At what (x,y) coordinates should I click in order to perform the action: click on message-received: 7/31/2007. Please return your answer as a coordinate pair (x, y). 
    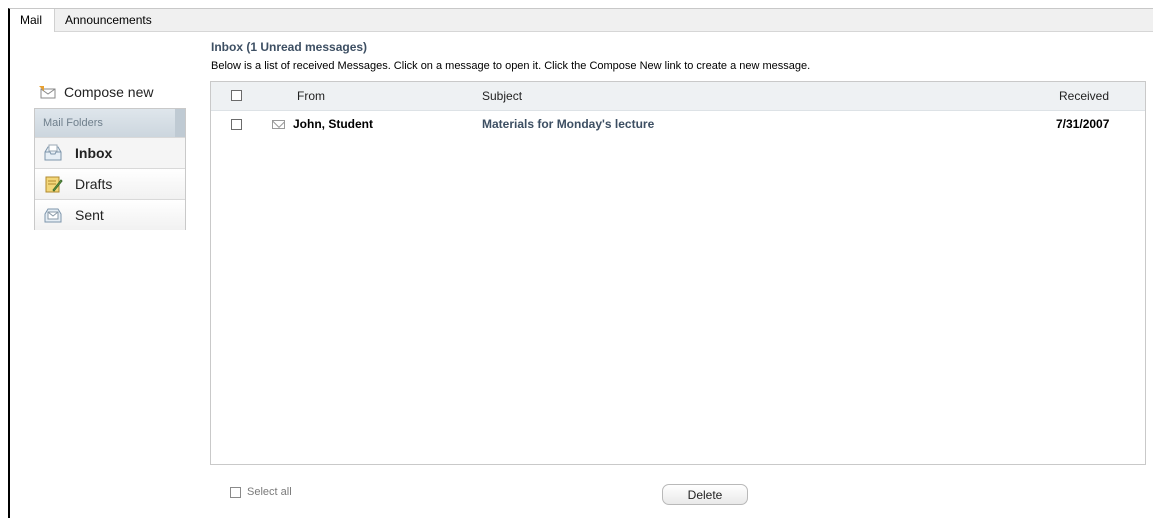
    Looking at the image, I should click on (1083, 124).